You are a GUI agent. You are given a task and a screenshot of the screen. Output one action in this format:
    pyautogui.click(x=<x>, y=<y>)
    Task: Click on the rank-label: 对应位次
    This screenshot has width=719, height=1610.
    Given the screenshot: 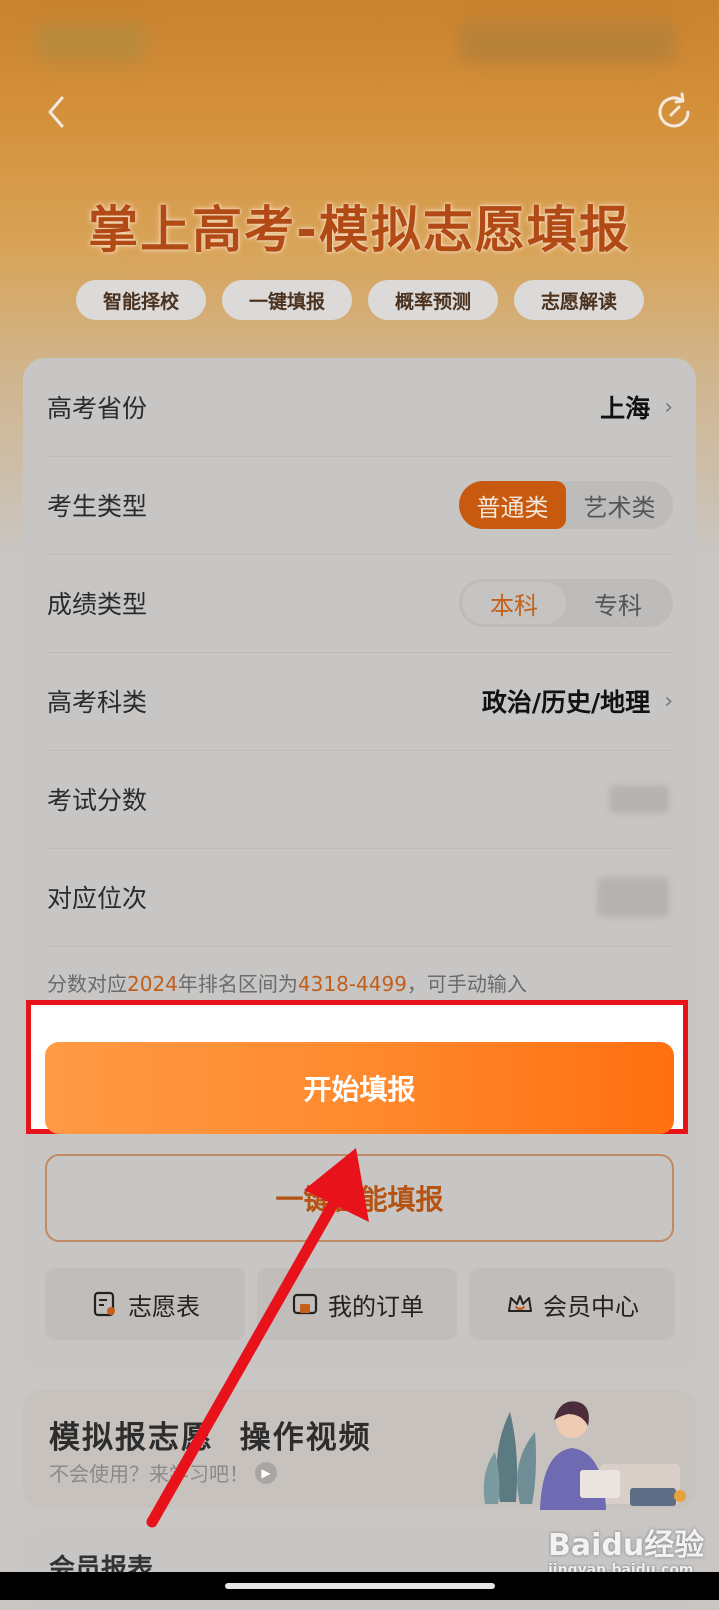 What is the action you would take?
    pyautogui.click(x=97, y=898)
    